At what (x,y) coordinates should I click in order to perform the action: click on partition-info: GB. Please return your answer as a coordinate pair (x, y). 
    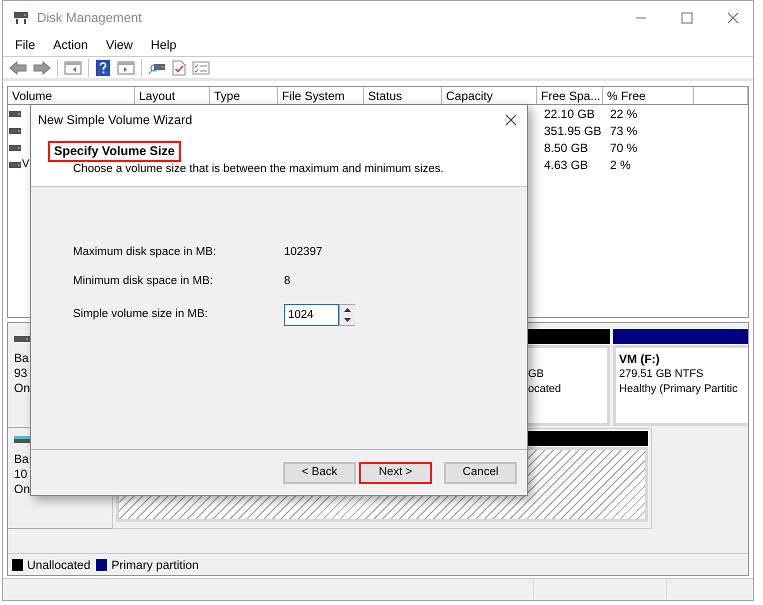
    Looking at the image, I should click on (536, 374).